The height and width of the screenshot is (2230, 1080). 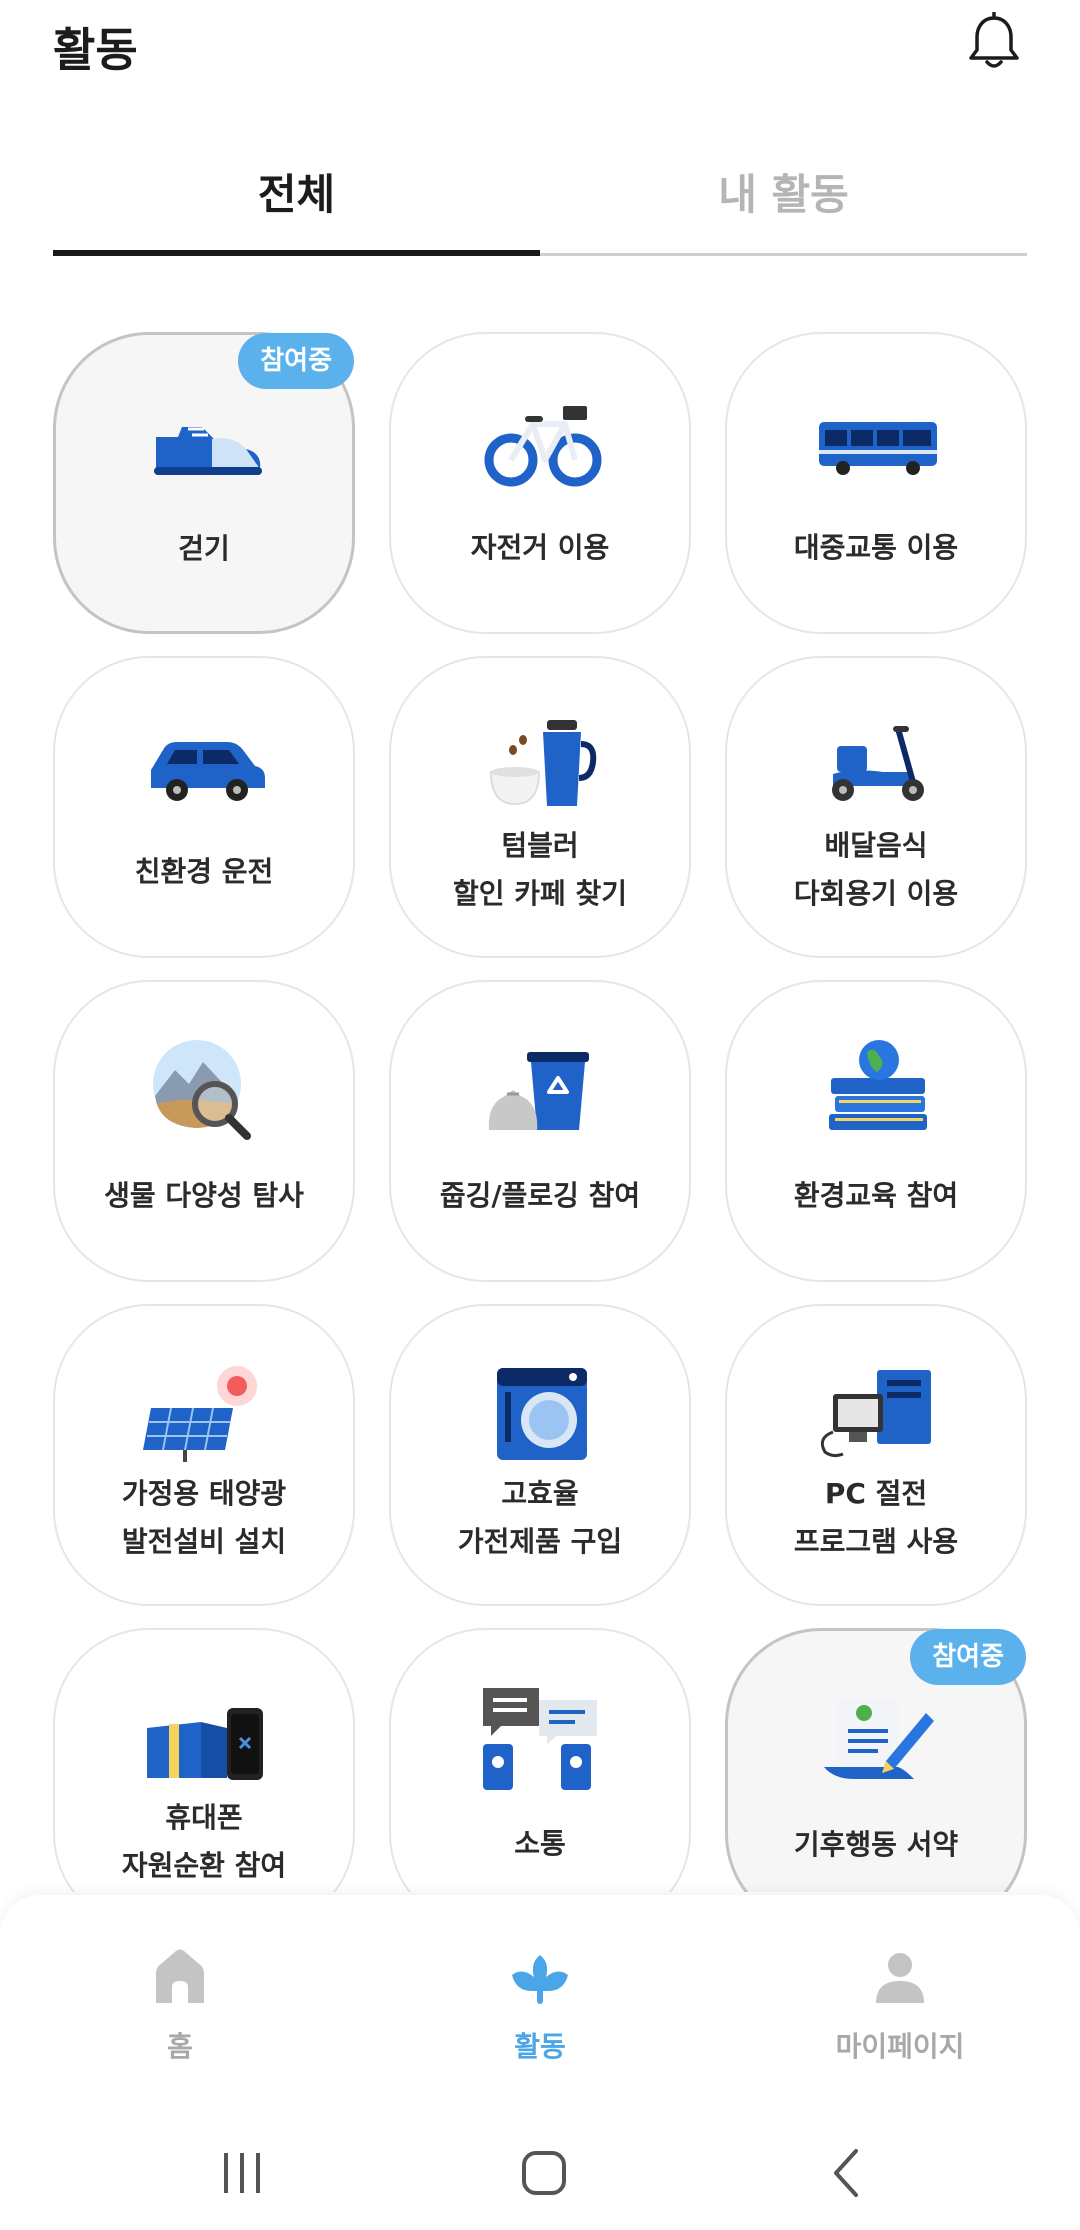 I want to click on activity-label: PC 절전 프로그램 사용, so click(x=876, y=1517).